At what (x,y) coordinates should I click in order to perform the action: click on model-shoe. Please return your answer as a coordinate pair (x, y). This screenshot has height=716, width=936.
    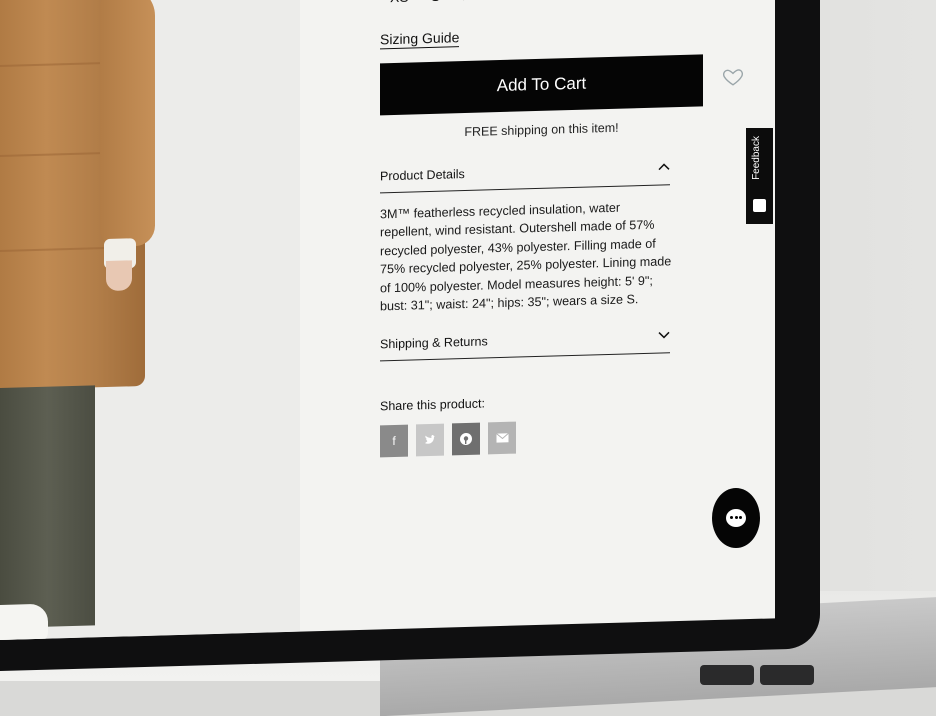
    Looking at the image, I should click on (24, 621).